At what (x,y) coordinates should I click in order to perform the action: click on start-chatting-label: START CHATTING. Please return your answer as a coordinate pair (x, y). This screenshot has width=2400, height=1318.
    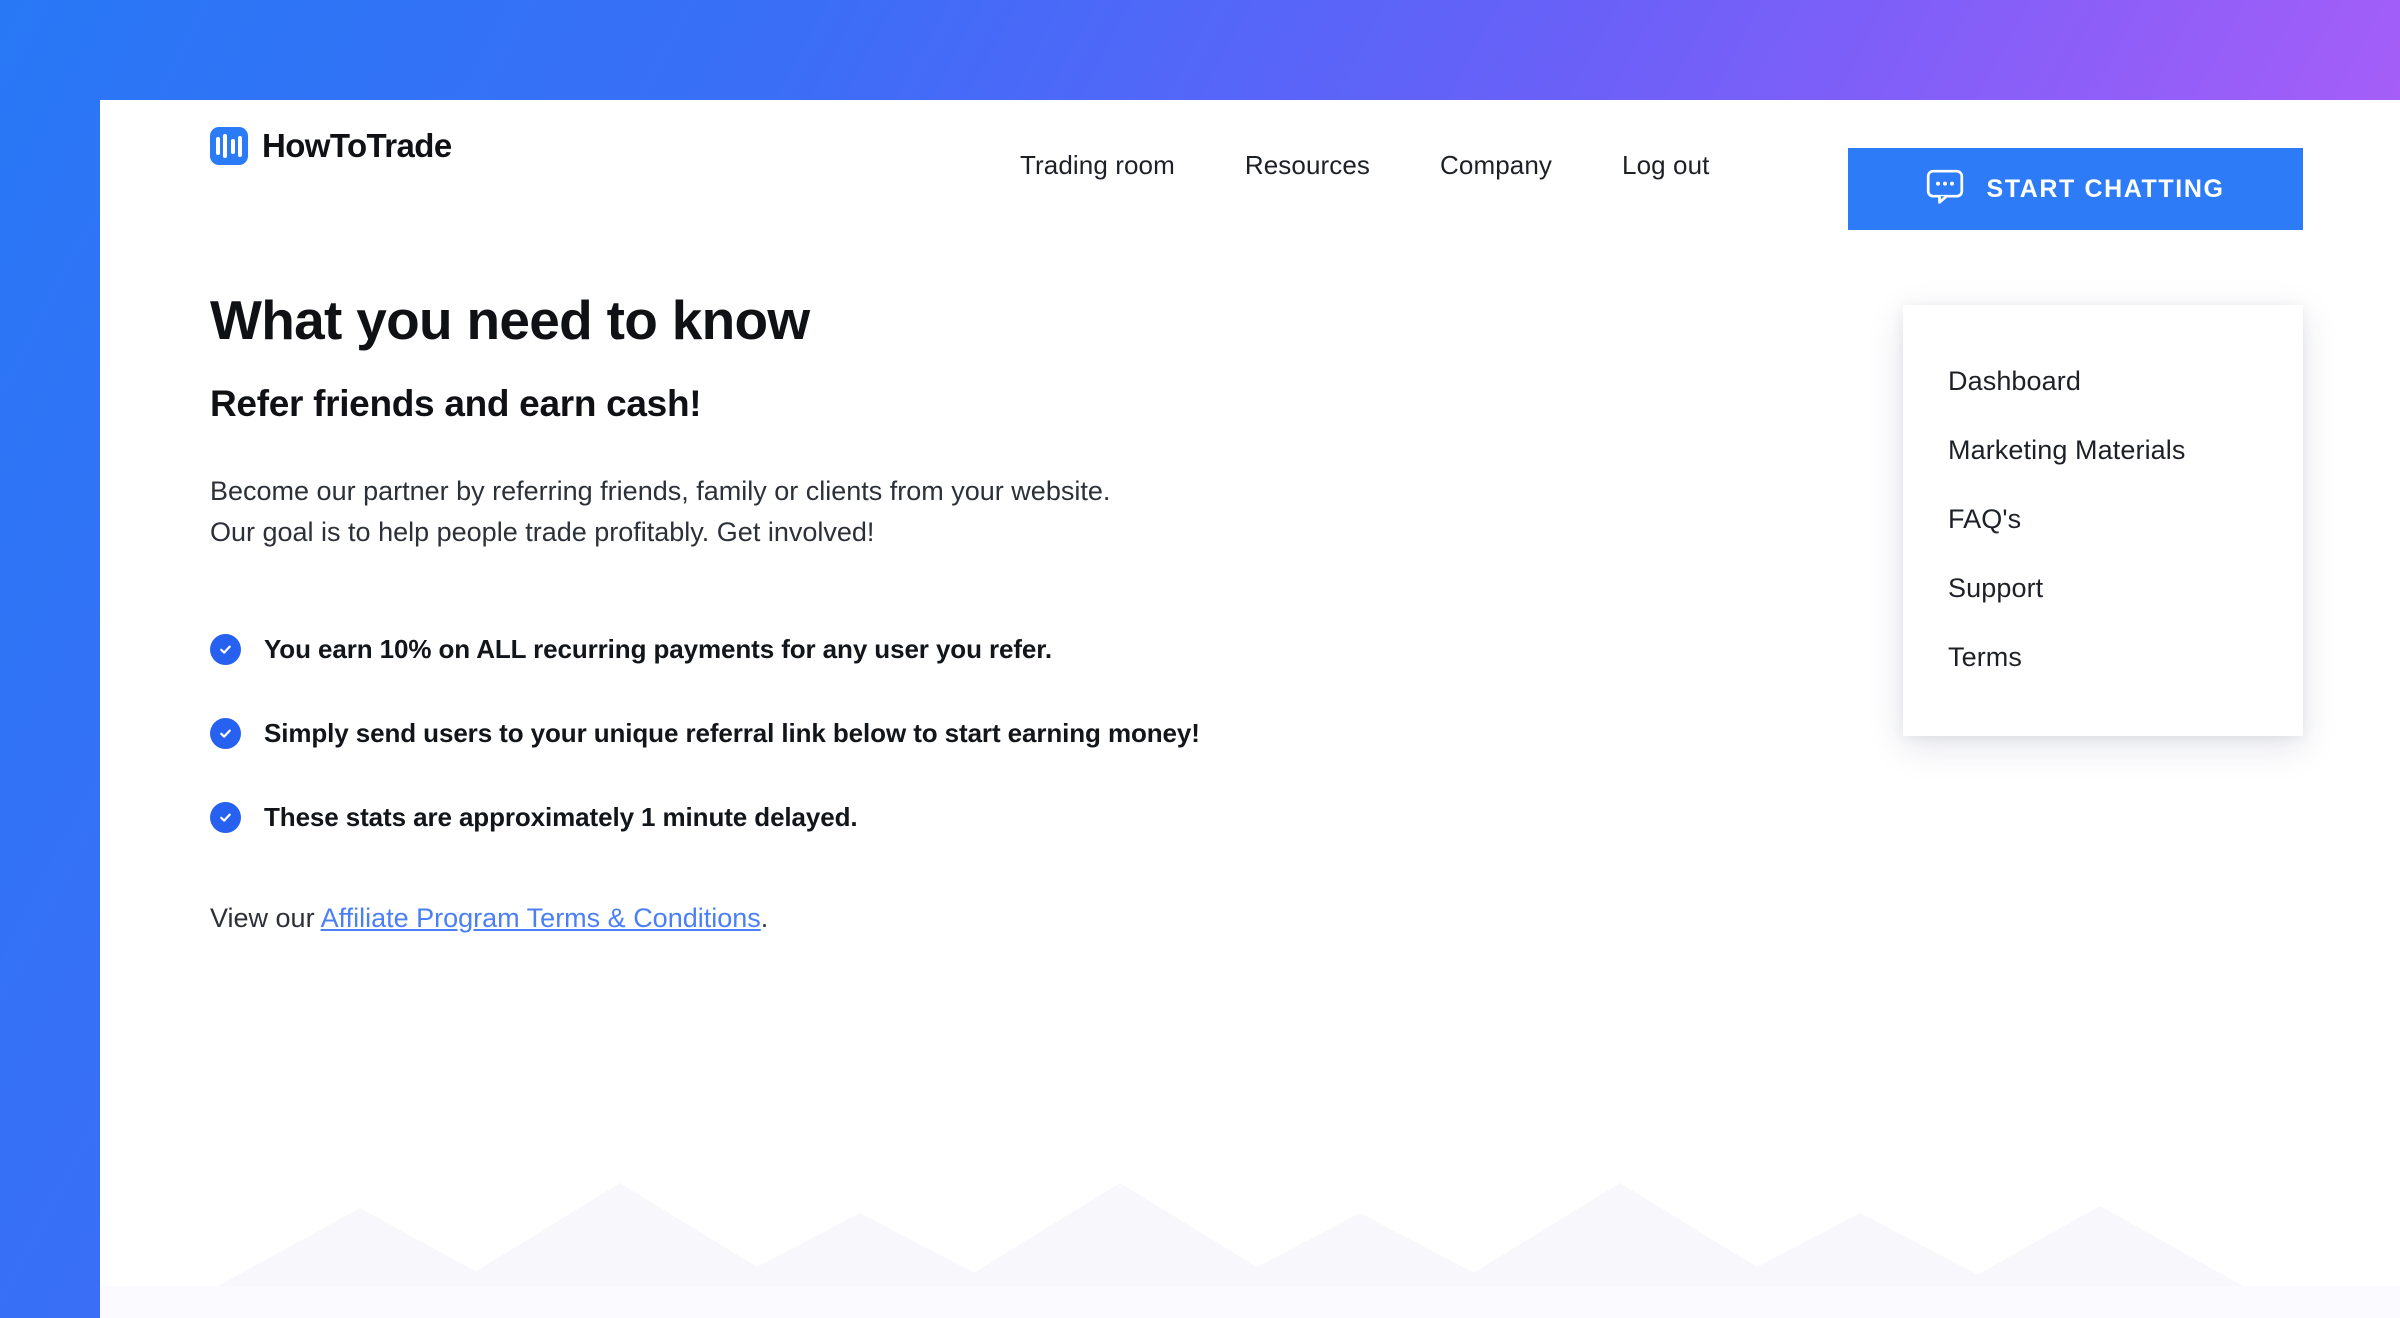
    Looking at the image, I should click on (2105, 188).